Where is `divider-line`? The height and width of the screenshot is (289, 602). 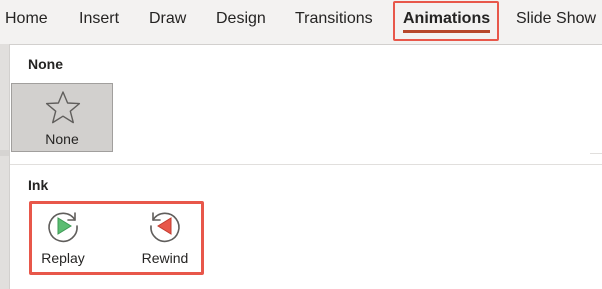 divider-line is located at coordinates (596, 153).